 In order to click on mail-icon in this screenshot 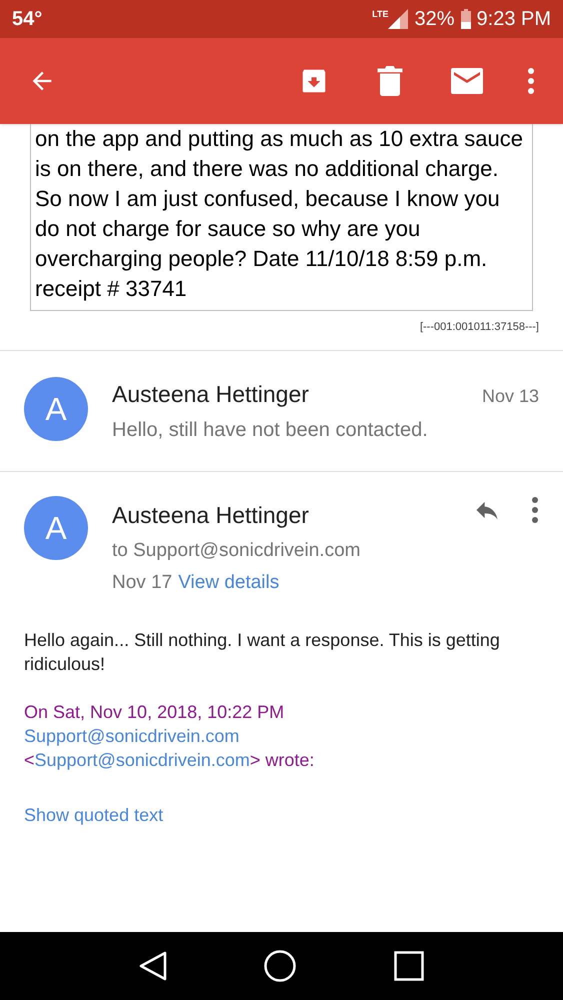, I will do `click(467, 81)`.